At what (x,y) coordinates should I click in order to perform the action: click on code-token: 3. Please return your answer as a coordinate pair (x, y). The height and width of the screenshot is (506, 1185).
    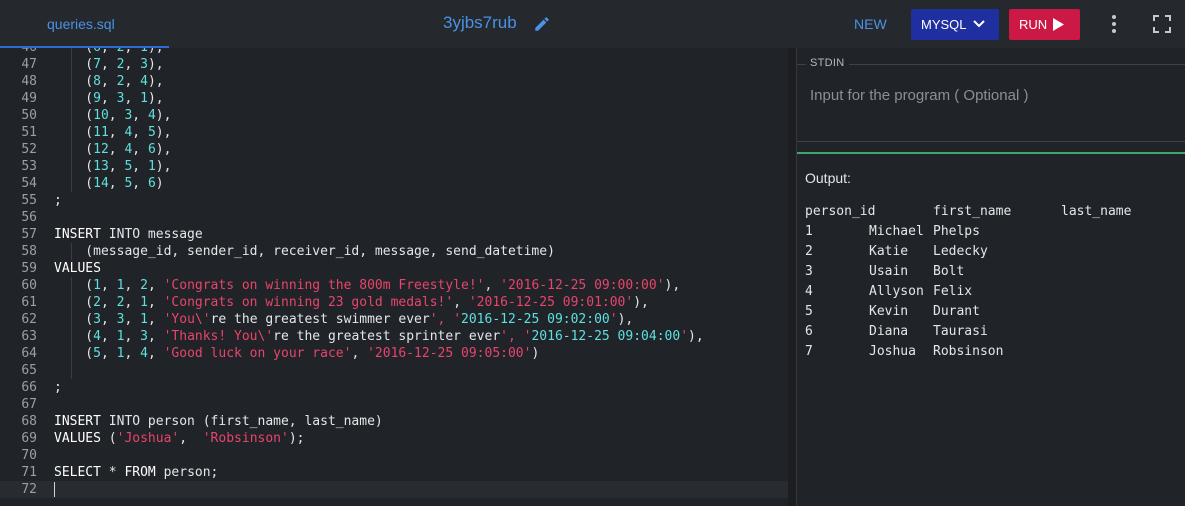
    Looking at the image, I should click on (144, 336).